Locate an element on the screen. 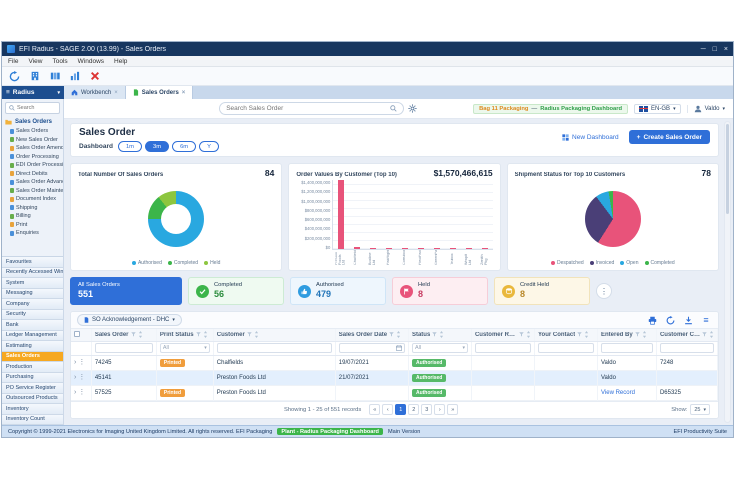  filter-date-sales-order-date is located at coordinates (371, 348).